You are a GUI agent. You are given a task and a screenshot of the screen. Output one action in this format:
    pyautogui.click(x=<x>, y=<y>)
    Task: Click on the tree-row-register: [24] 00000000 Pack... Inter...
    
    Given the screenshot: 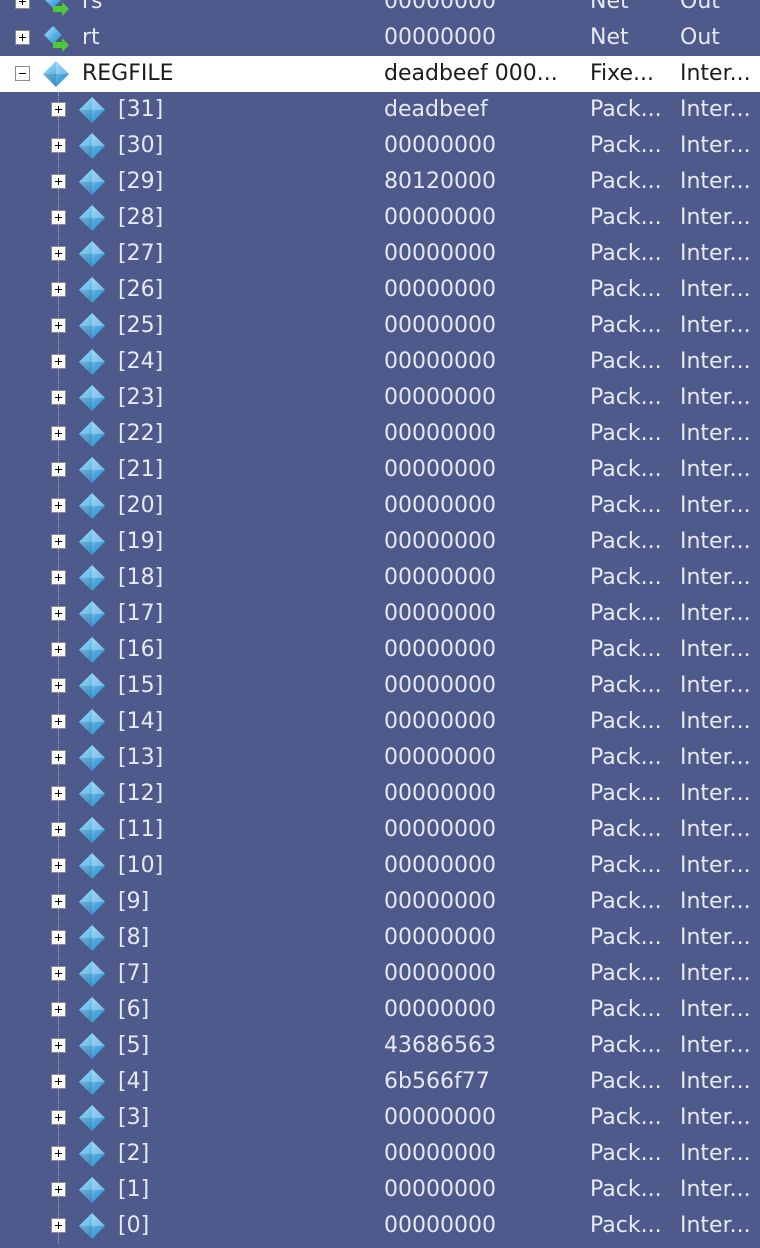 What is the action you would take?
    pyautogui.click(x=380, y=362)
    